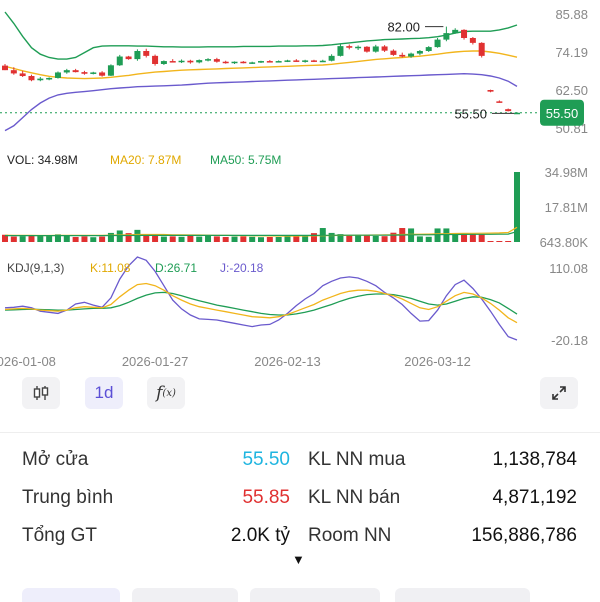 The width and height of the screenshot is (600, 602). I want to click on x-tick-label: 2026-01-27, so click(155, 361).